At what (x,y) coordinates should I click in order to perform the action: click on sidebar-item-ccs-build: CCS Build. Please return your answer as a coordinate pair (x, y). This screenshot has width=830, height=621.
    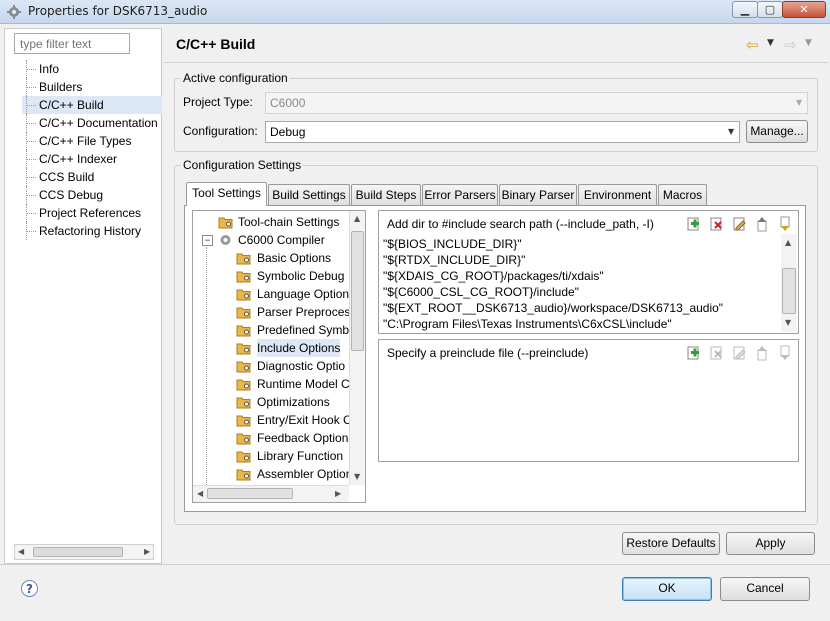
    Looking at the image, I should click on (92, 177).